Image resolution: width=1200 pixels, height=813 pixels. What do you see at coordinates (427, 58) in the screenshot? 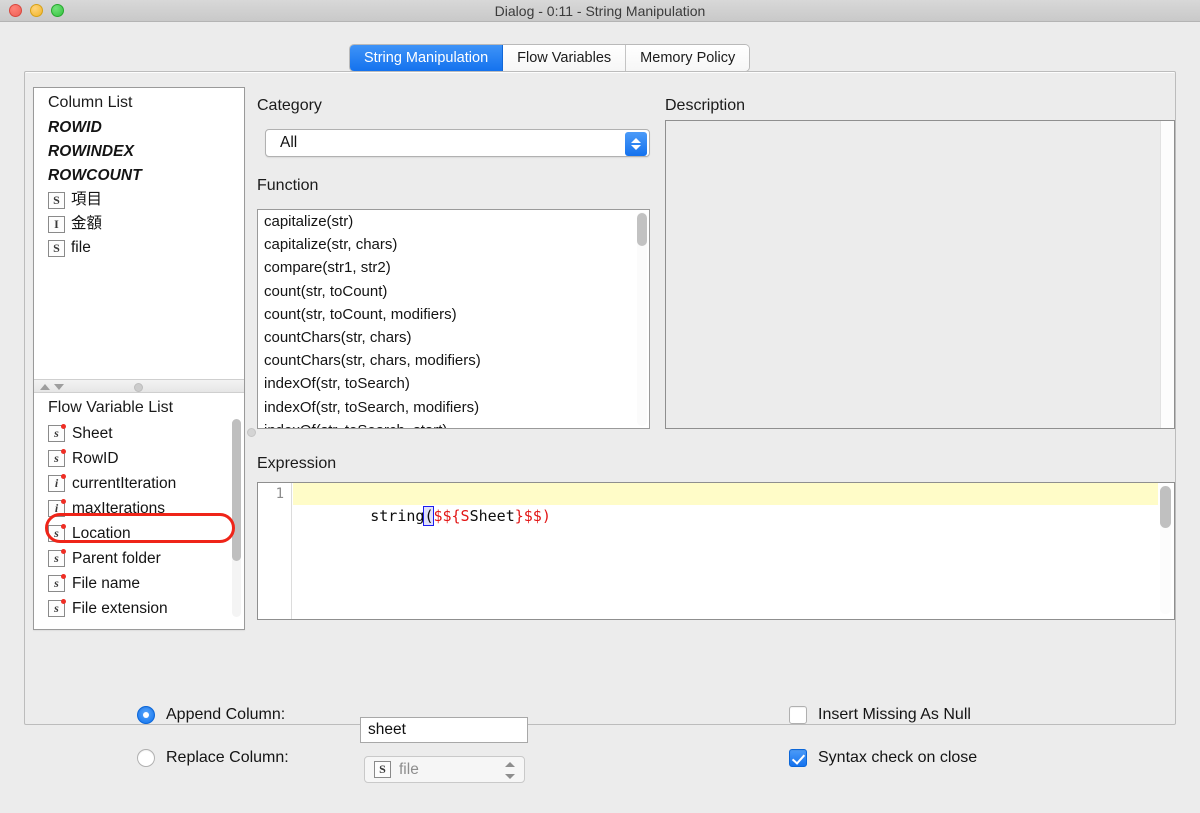
I see `tab-string-manipulation: String Manipulation` at bounding box center [427, 58].